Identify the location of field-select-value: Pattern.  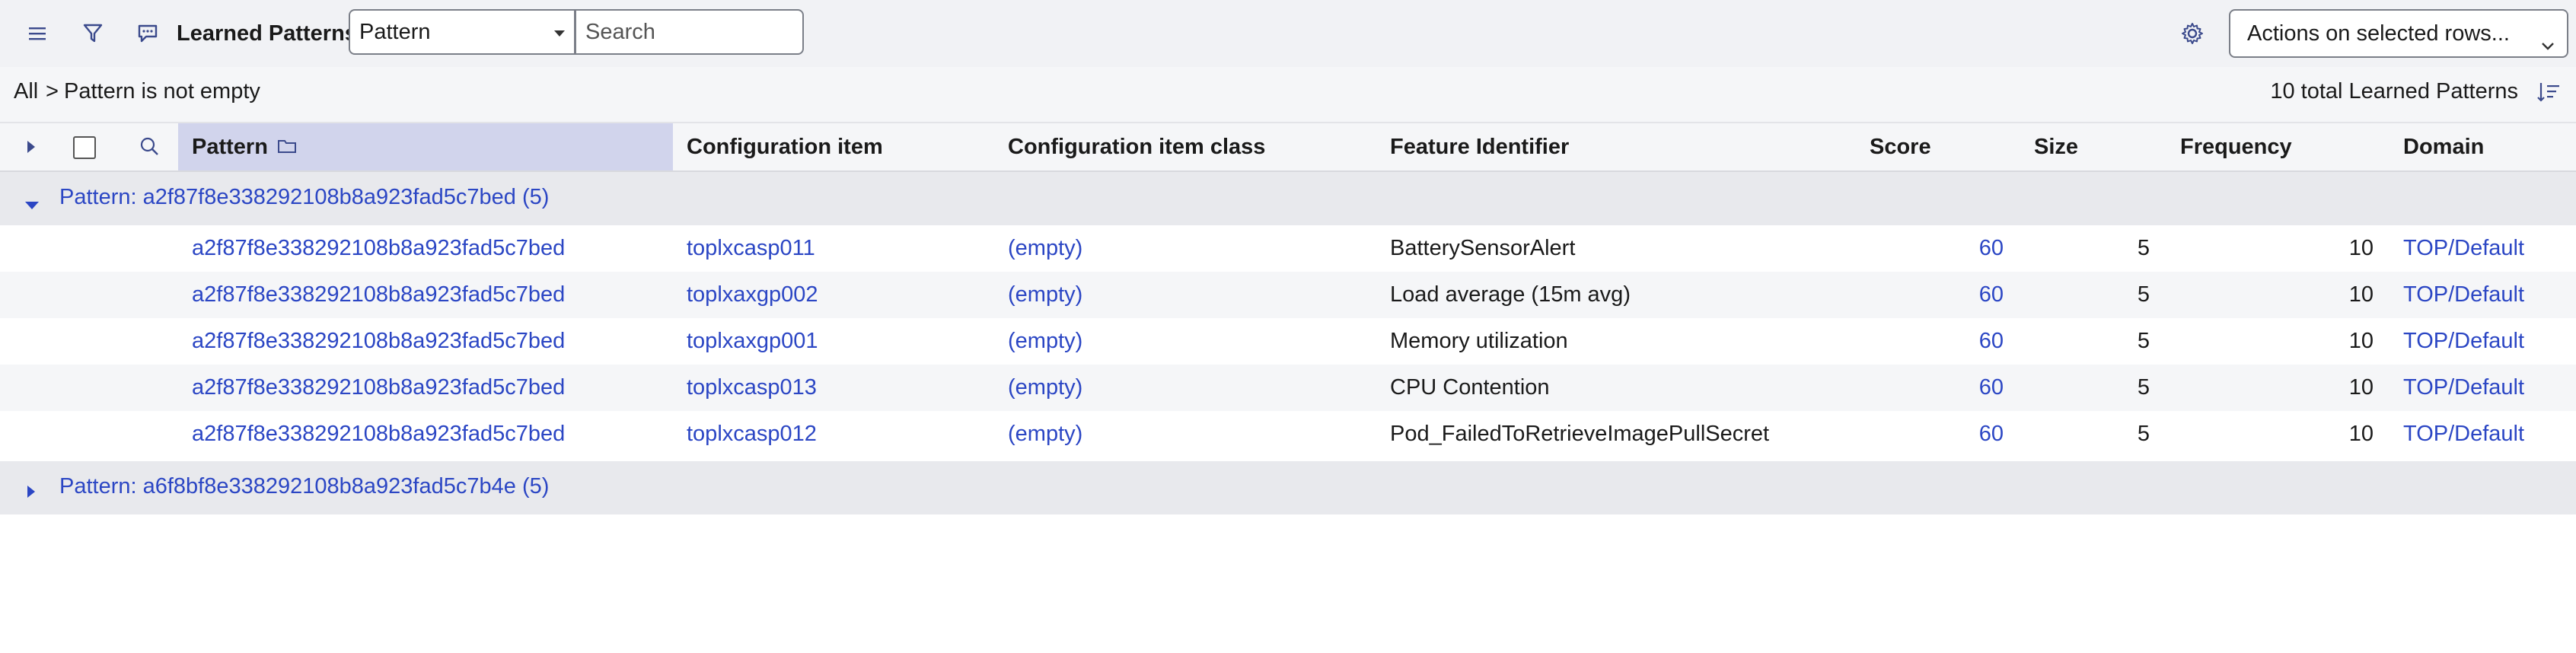
(395, 32).